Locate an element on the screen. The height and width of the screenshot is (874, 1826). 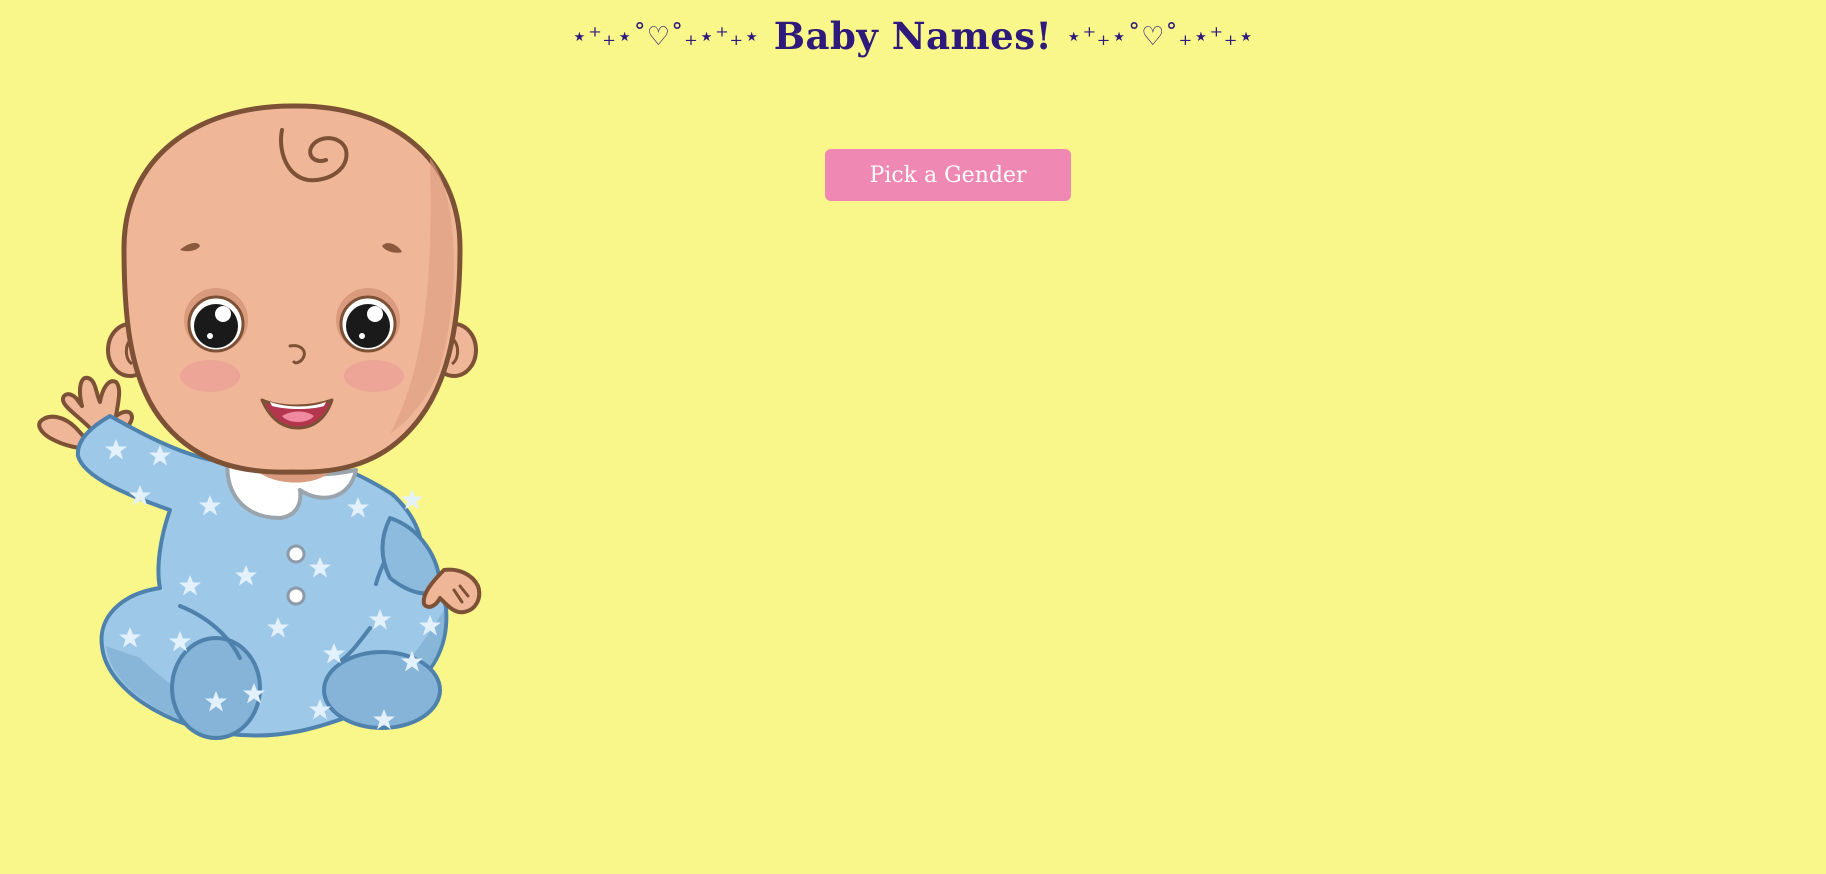
title-text: Baby Names! is located at coordinates (913, 36).